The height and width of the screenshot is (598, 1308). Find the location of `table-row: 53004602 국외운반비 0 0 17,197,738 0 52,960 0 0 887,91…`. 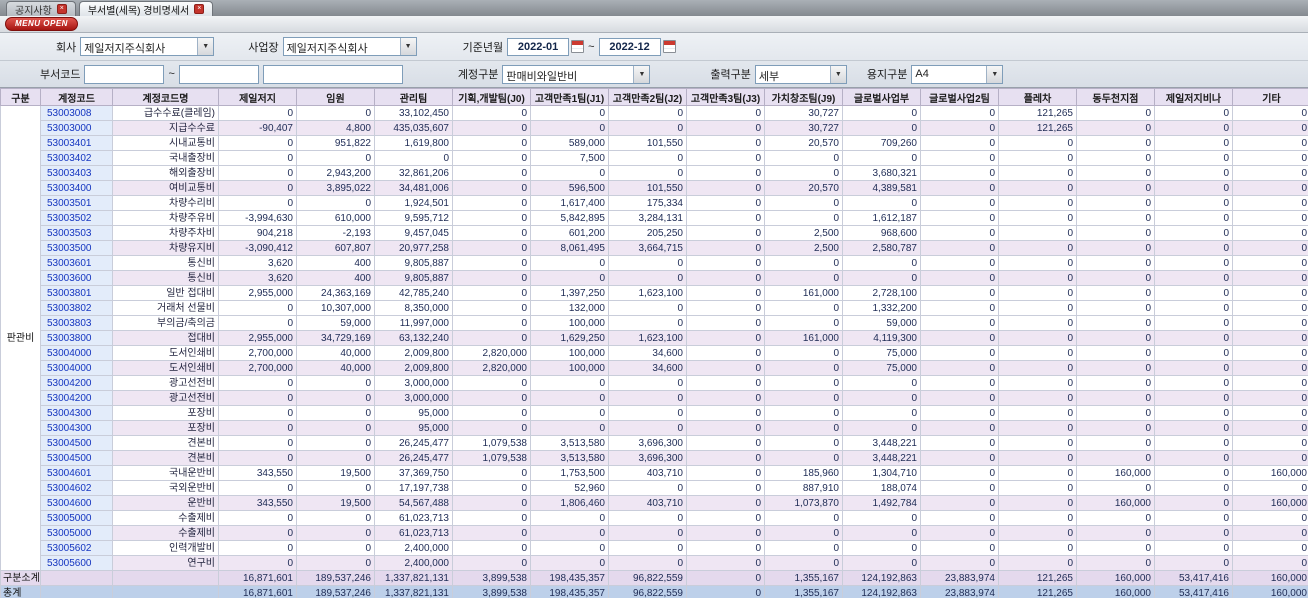

table-row: 53004602 국외운반비 0 0 17,197,738 0 52,960 0 0 887,91… is located at coordinates (654, 488).